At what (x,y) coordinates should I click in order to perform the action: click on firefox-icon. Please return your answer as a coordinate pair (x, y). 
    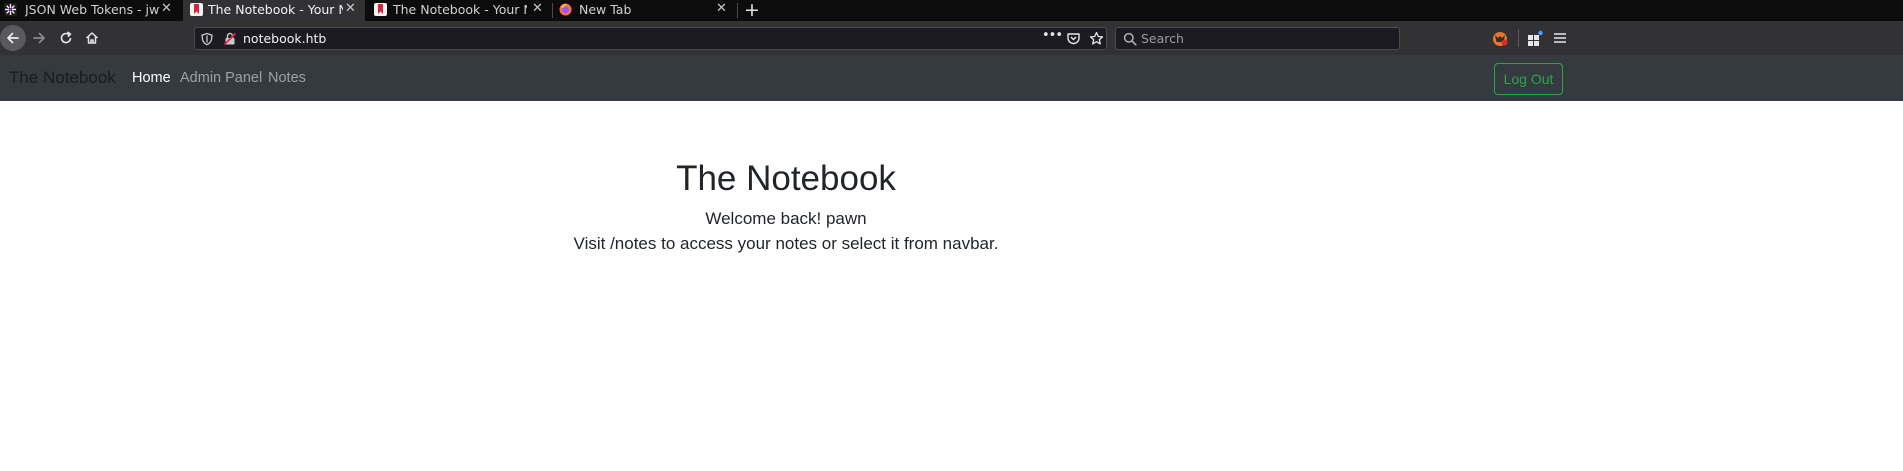
    Looking at the image, I should click on (565, 9).